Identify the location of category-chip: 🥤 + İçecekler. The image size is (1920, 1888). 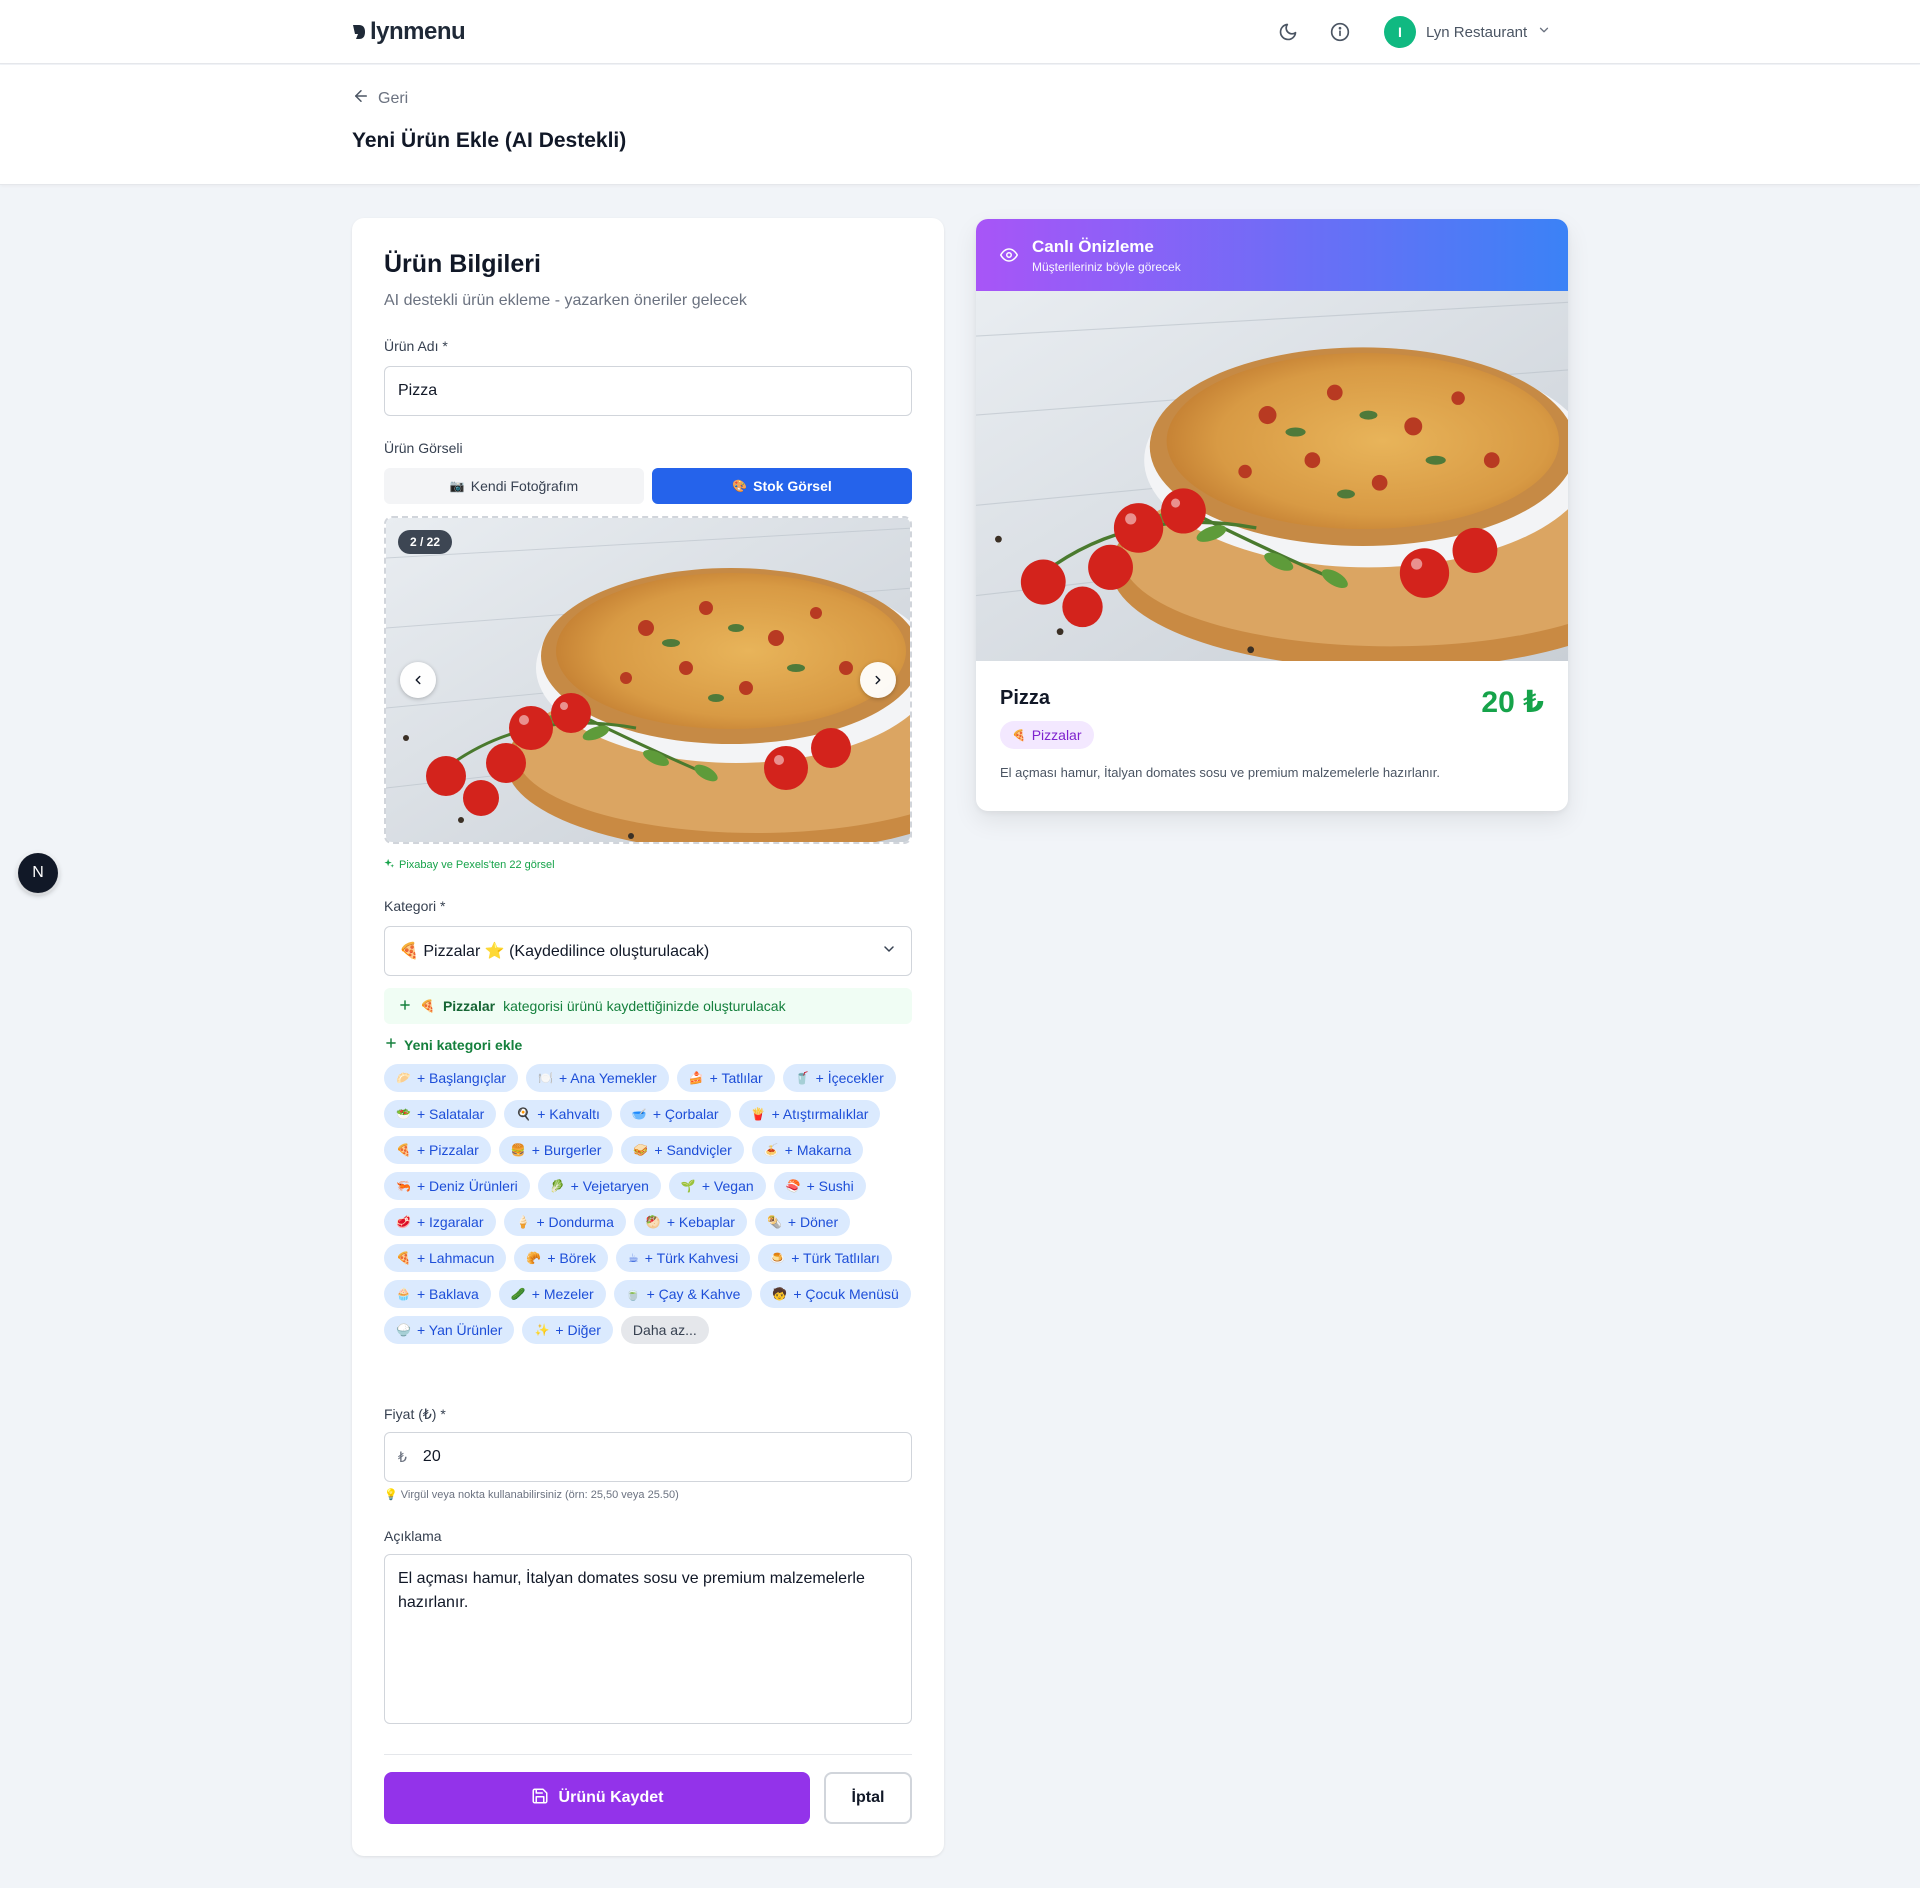
(839, 1078).